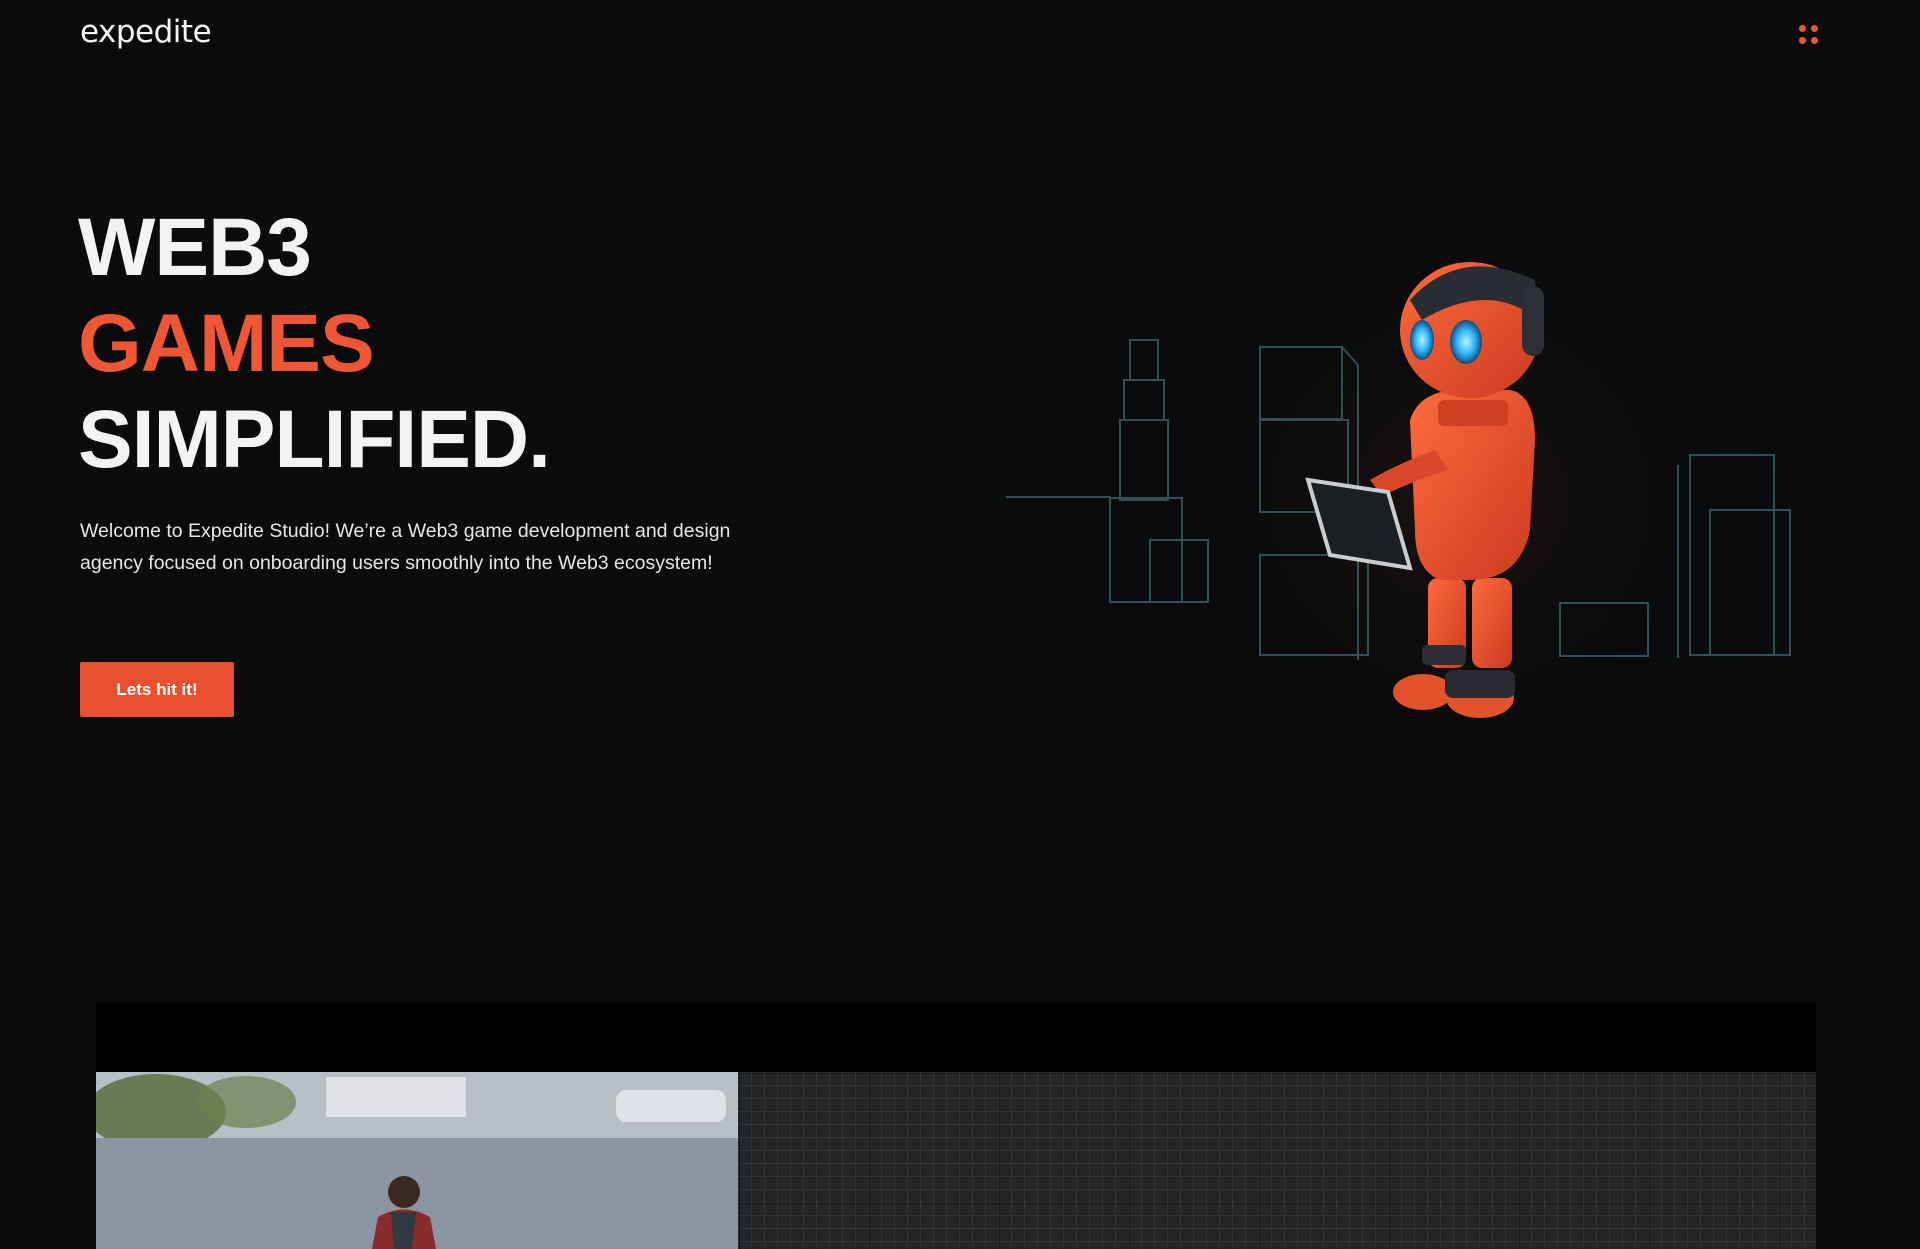  Describe the element at coordinates (146, 32) in the screenshot. I see `expedite-logo: expedite` at that location.